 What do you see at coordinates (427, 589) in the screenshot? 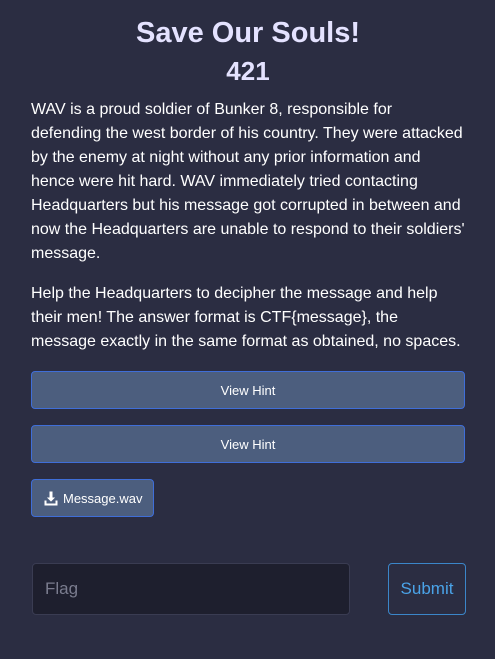
I see `submit-button: Submit` at bounding box center [427, 589].